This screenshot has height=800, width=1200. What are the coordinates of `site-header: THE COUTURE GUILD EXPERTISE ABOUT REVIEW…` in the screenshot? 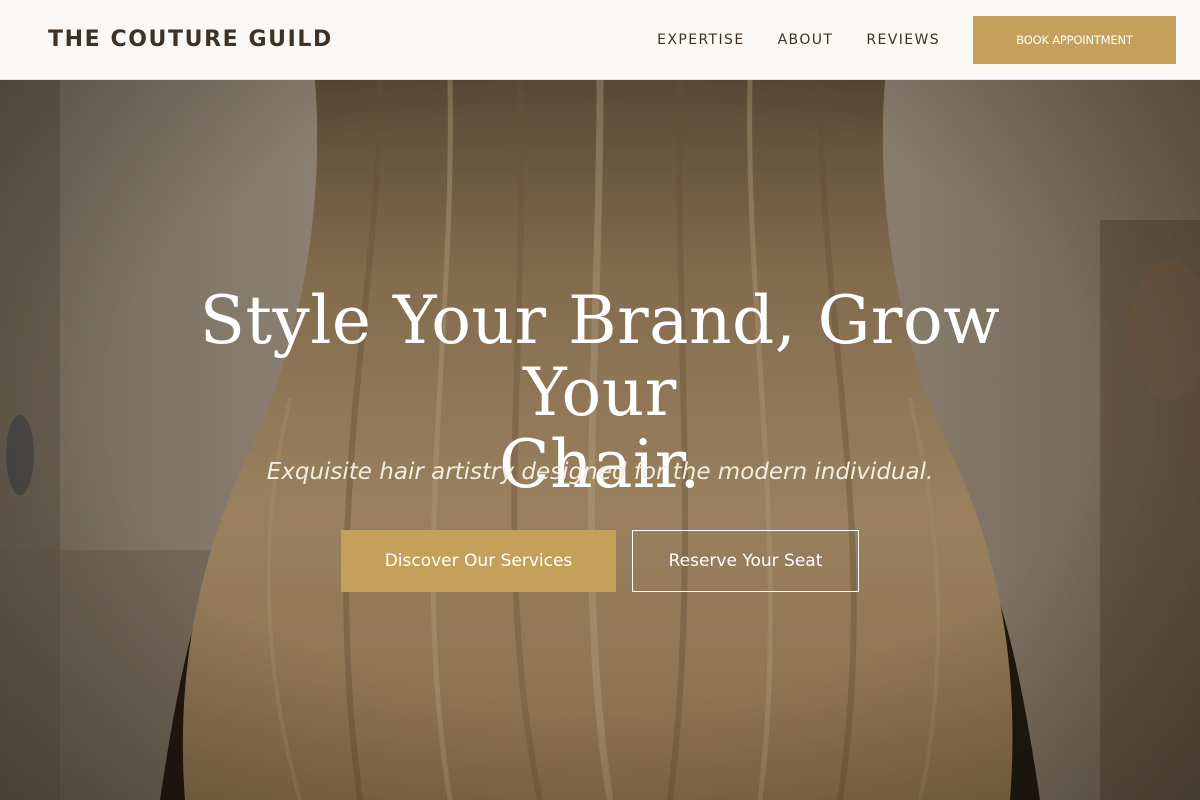 It's located at (600, 40).